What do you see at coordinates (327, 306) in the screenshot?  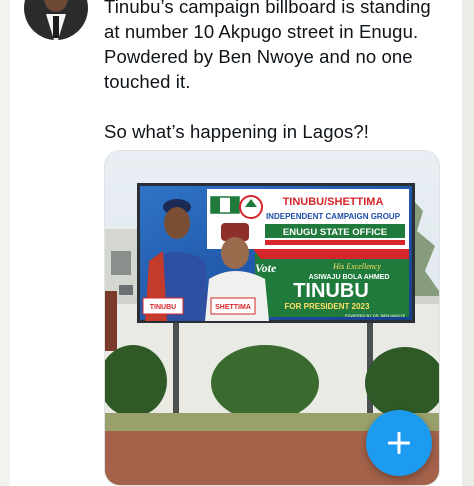 I see `bb-office: FOR PRESIDENT 2023` at bounding box center [327, 306].